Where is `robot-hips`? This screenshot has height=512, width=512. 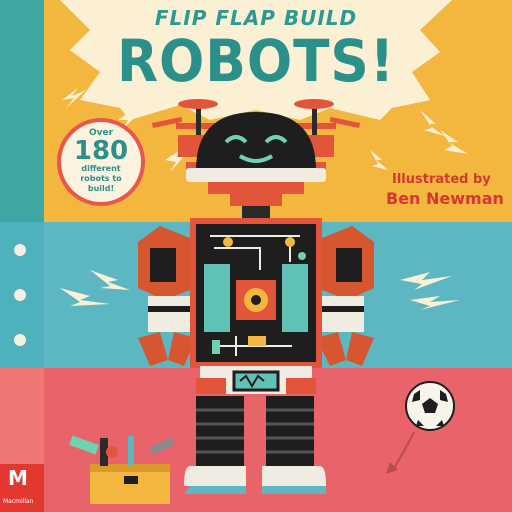 robot-hips is located at coordinates (256, 380).